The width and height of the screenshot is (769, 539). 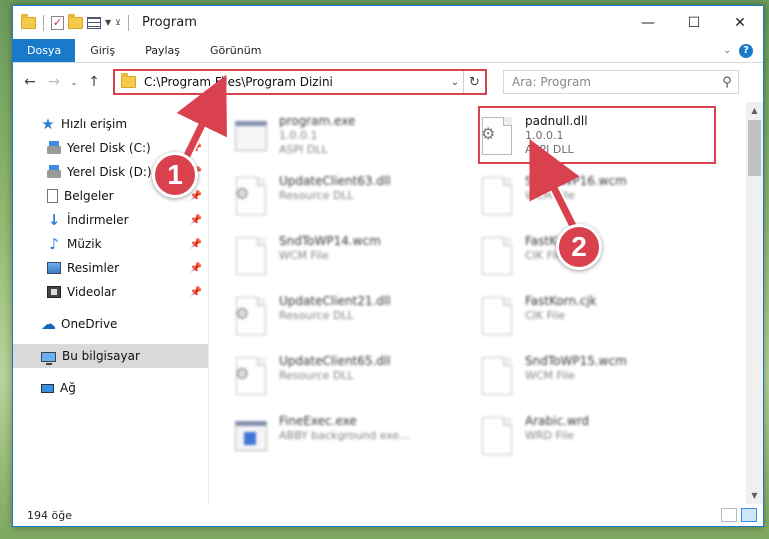 What do you see at coordinates (48, 124) in the screenshot?
I see `star-icon: ★` at bounding box center [48, 124].